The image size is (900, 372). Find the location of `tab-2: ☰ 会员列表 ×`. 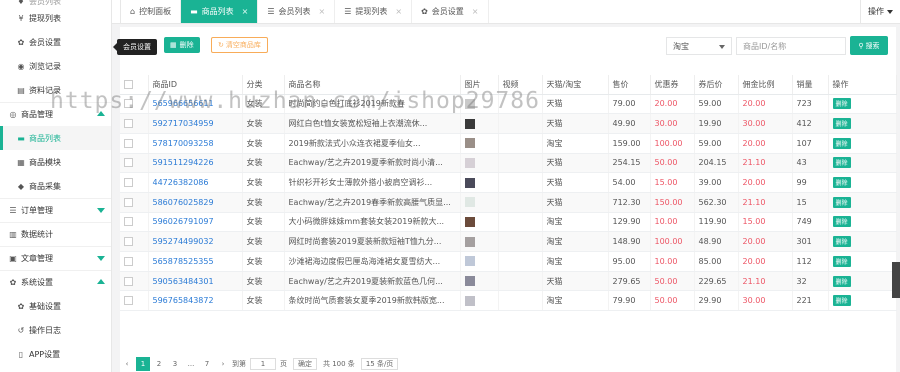

tab-2: ☰ 会员列表 × is located at coordinates (297, 11).